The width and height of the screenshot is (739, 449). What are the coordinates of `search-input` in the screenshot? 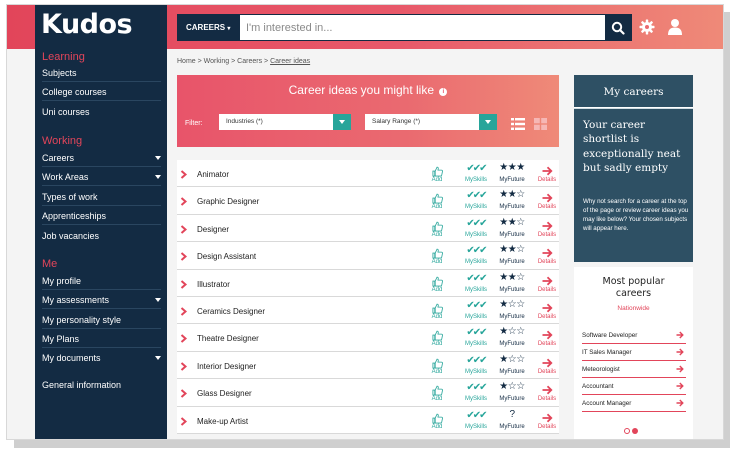 It's located at (423, 27).